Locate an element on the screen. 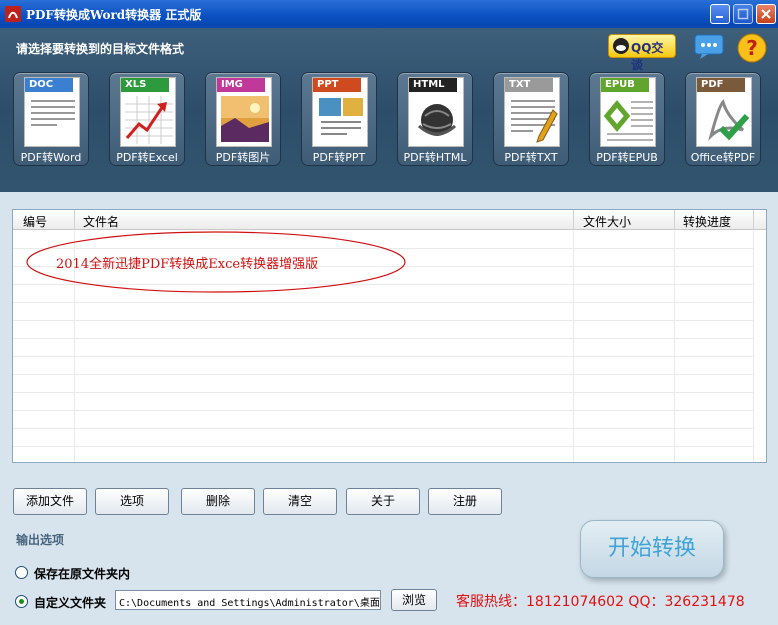  help-icon: ? is located at coordinates (752, 48).